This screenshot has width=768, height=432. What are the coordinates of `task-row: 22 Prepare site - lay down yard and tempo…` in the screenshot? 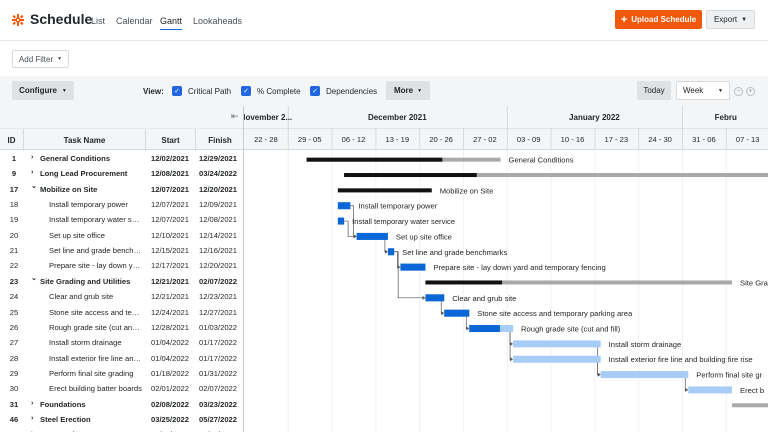 It's located at (121, 266).